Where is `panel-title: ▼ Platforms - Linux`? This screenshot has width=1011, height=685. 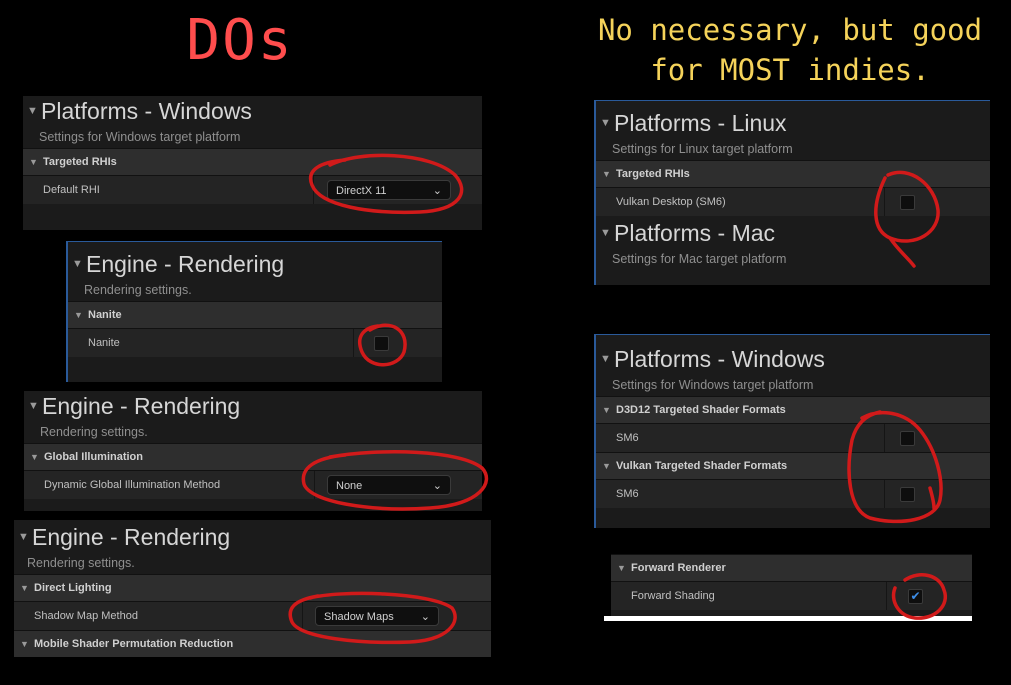
panel-title: ▼ Platforms - Linux is located at coordinates (793, 123).